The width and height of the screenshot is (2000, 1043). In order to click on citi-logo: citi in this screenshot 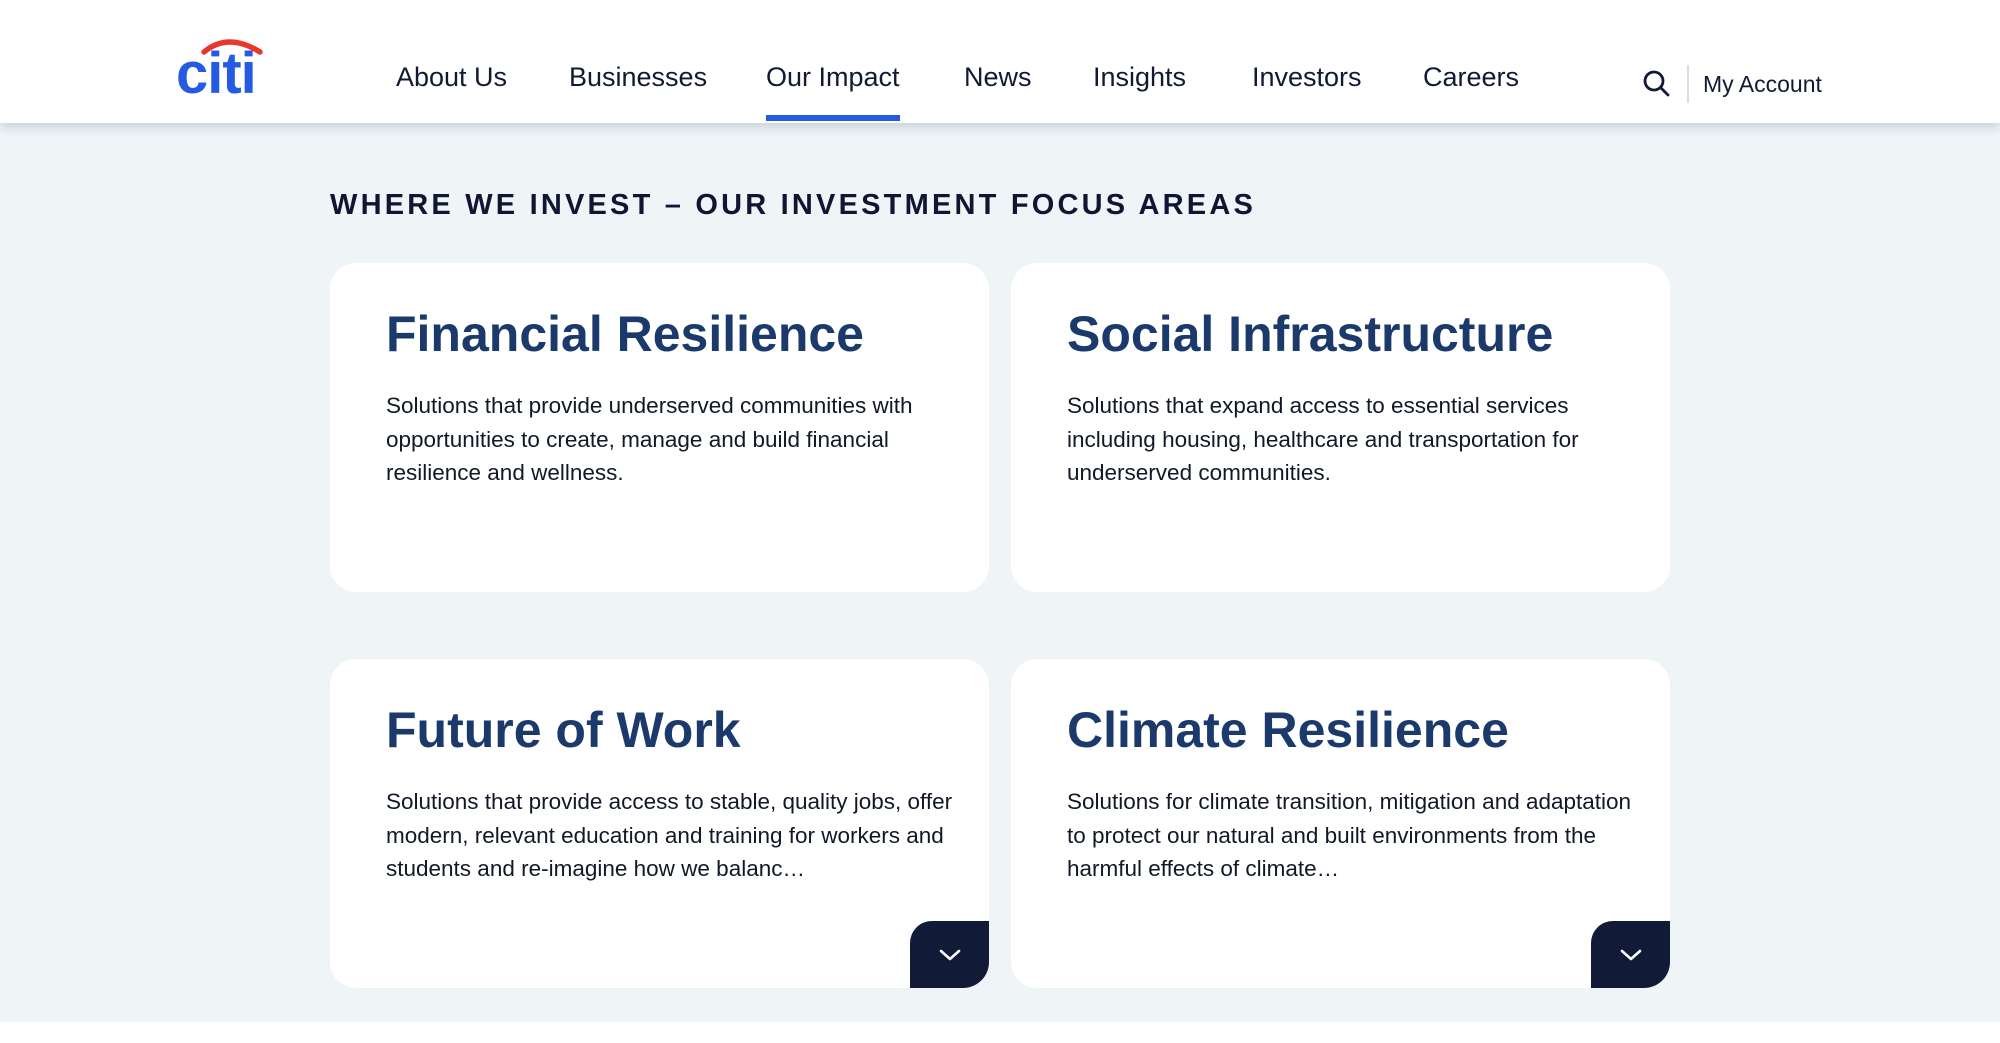, I will do `click(222, 71)`.